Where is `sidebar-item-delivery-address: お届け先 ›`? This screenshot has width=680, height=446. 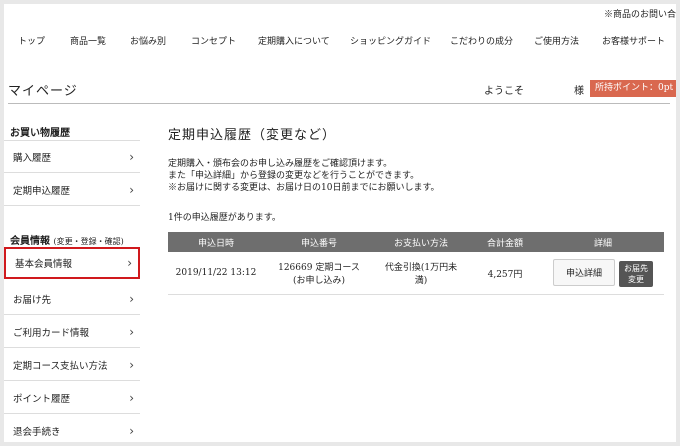 sidebar-item-delivery-address: お届け先 › is located at coordinates (72, 299).